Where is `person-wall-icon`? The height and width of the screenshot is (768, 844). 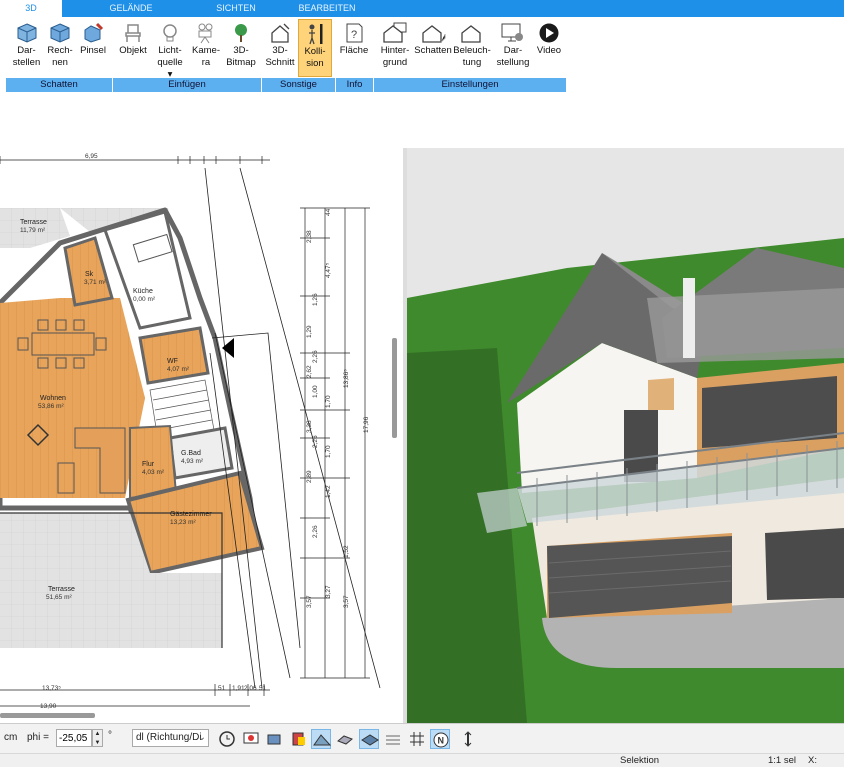
person-wall-icon is located at coordinates (316, 34).